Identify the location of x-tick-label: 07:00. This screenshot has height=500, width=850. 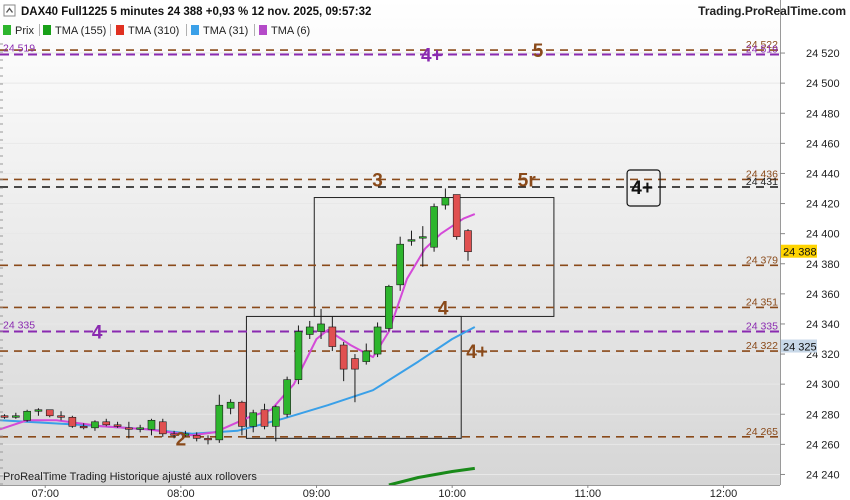
(45, 494).